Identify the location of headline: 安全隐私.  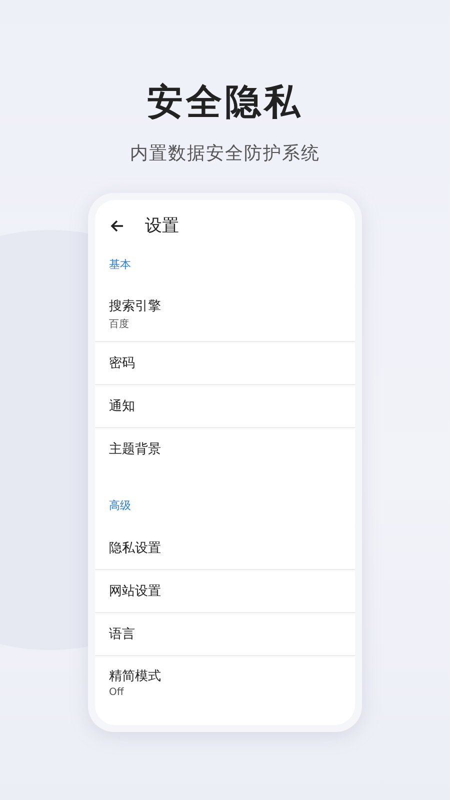
(225, 103).